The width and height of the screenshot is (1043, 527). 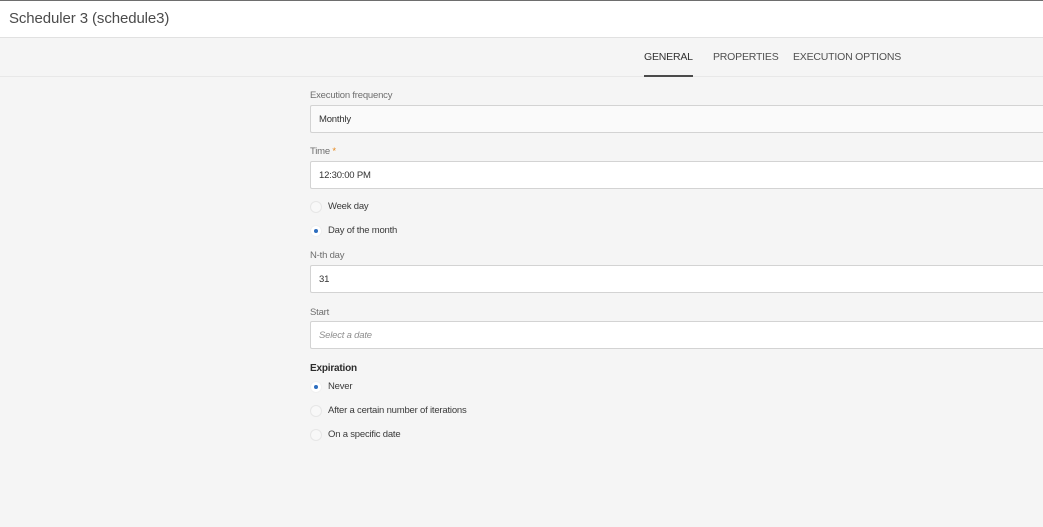 I want to click on required-marker: *, so click(x=334, y=151).